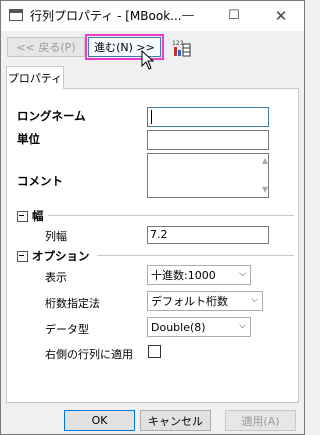 This screenshot has height=435, width=320. What do you see at coordinates (16, 15) in the screenshot?
I see `app-window-icon` at bounding box center [16, 15].